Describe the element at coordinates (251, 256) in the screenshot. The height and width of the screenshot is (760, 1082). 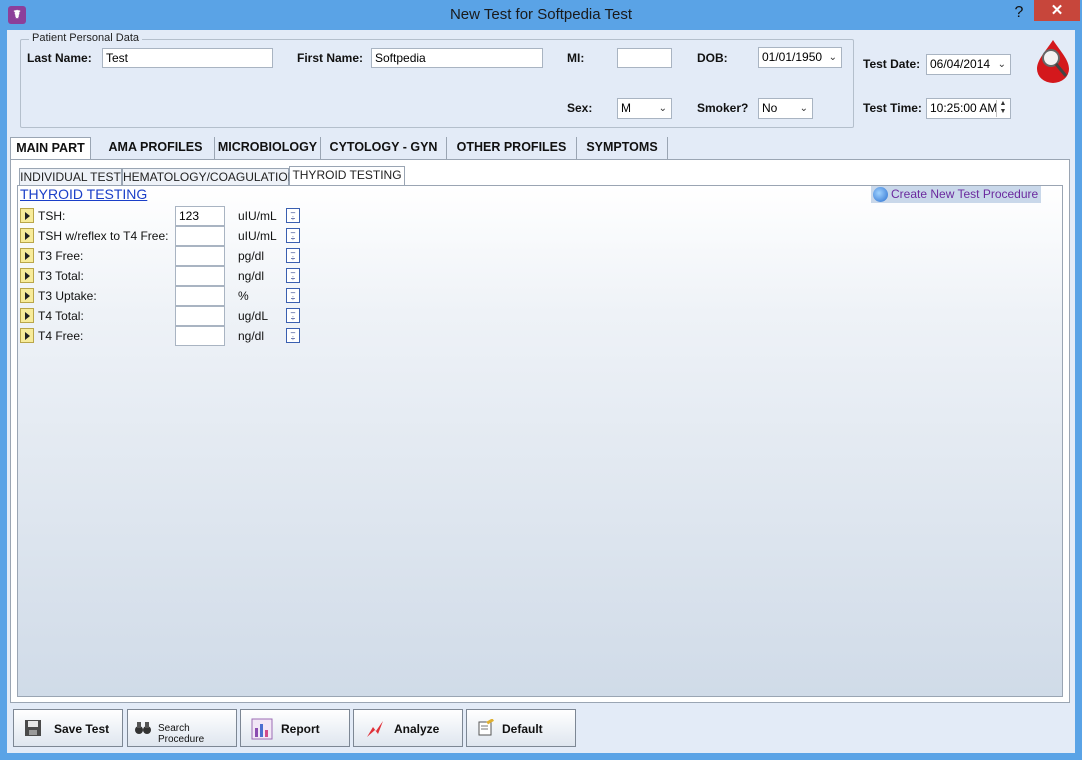
I see `test-unit: pg/dl` at that location.